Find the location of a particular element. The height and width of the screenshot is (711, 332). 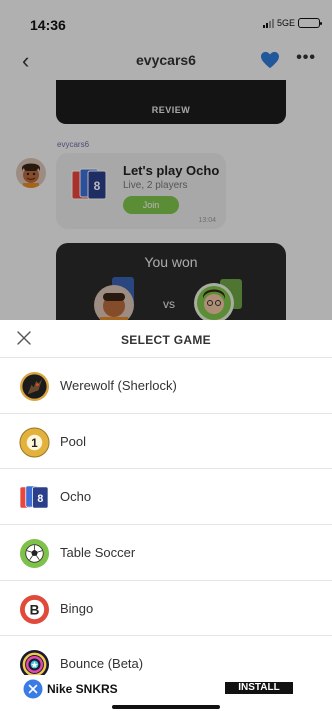

werewolf-icon is located at coordinates (34, 386).